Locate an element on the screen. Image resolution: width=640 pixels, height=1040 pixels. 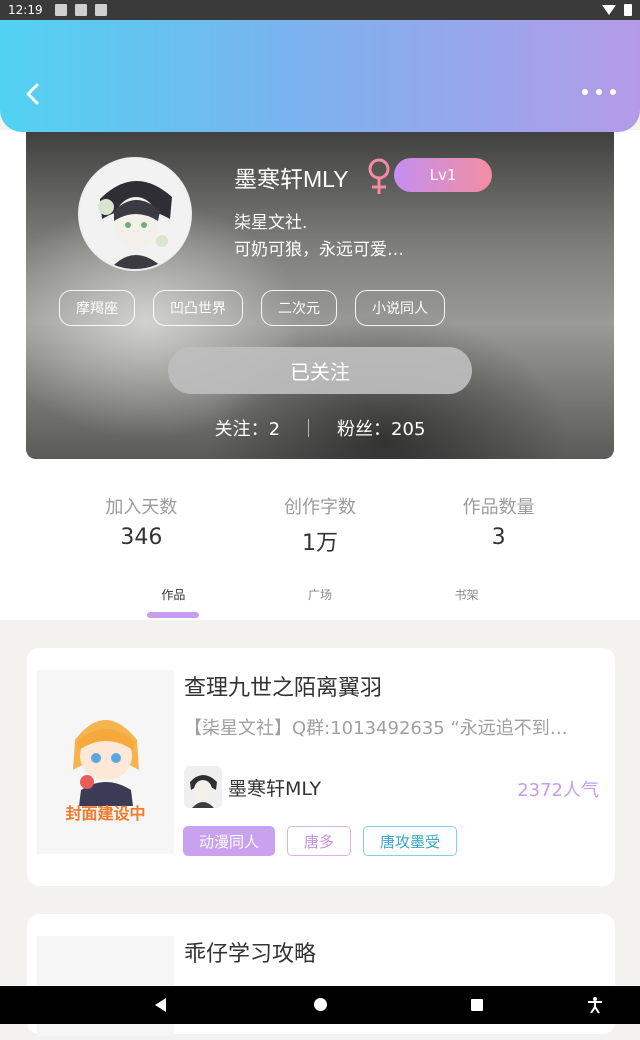
battery-icon is located at coordinates (628, 10).